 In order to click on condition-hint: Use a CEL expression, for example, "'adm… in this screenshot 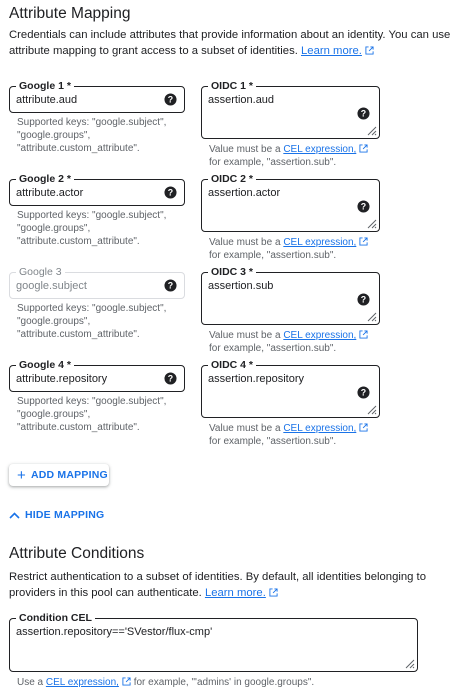, I will do `click(237, 682)`.